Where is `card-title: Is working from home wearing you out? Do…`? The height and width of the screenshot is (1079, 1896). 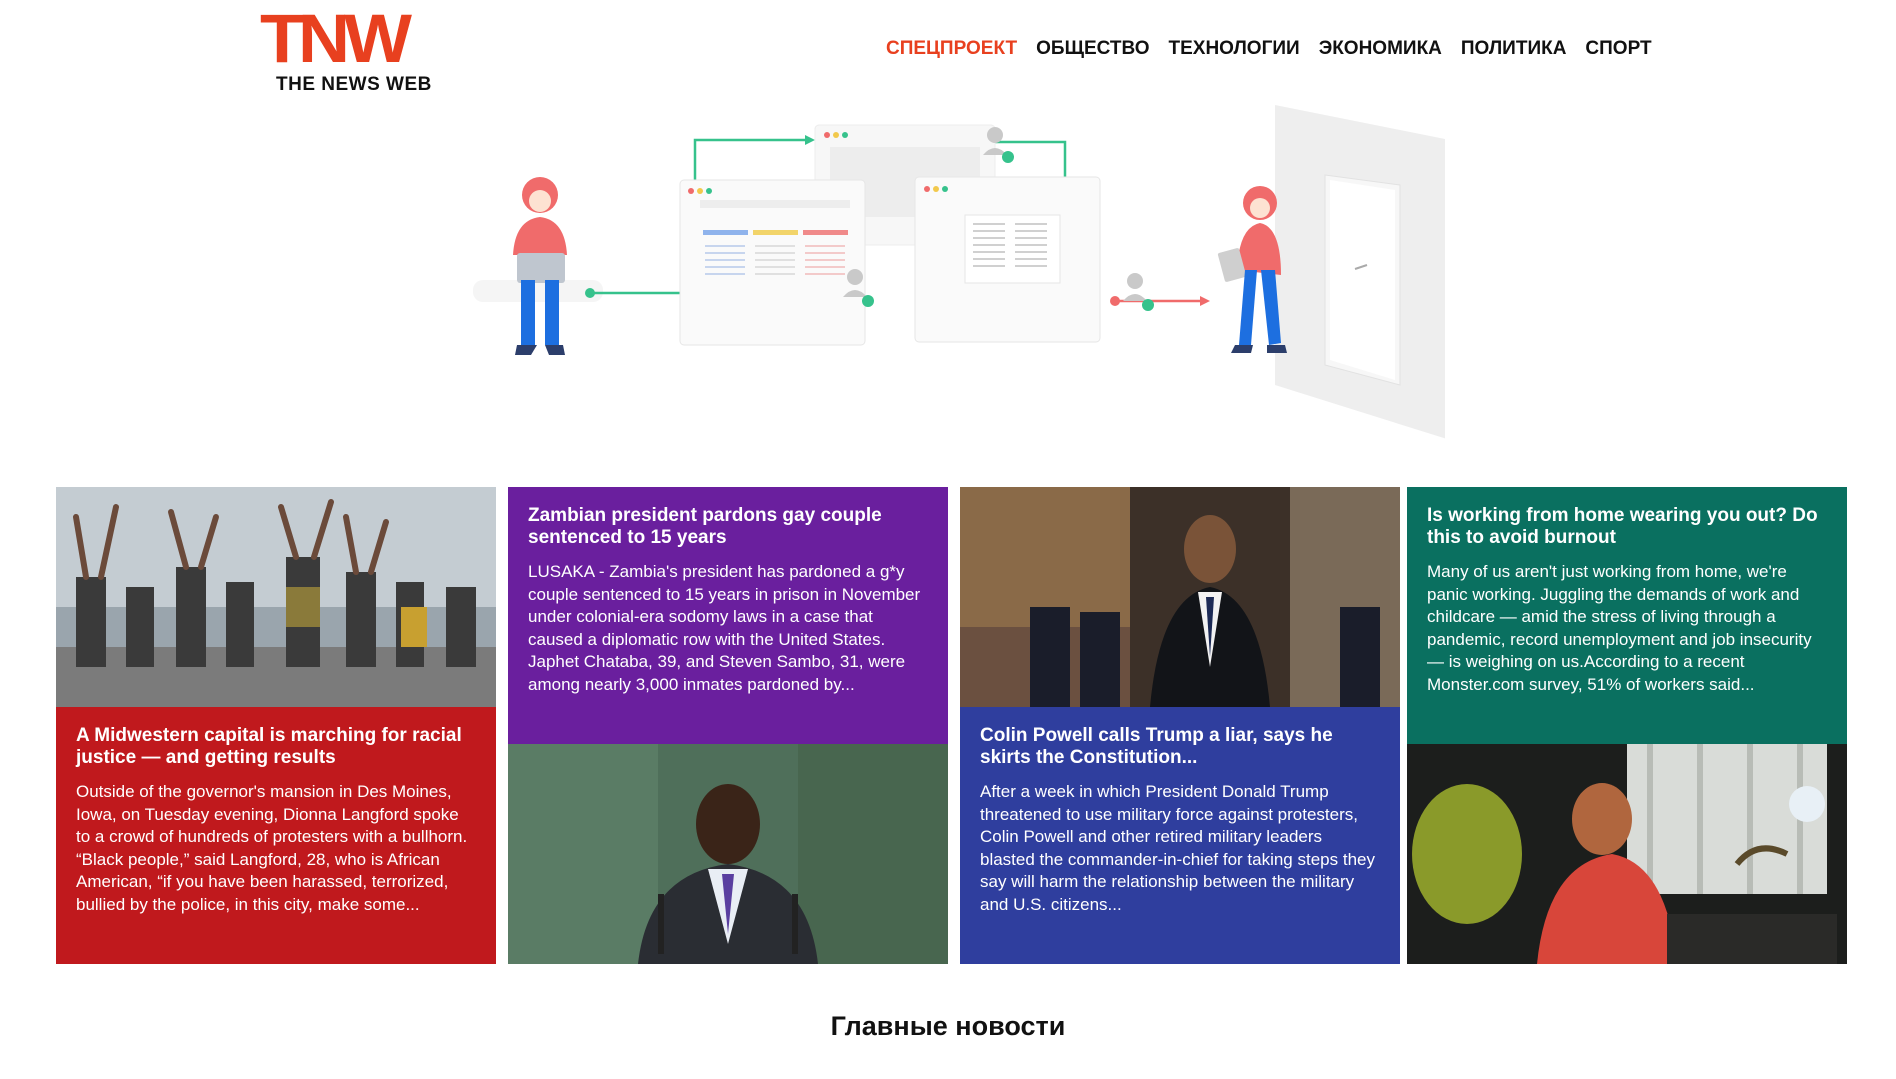 card-title: Is working from home wearing you out? Do… is located at coordinates (1627, 527).